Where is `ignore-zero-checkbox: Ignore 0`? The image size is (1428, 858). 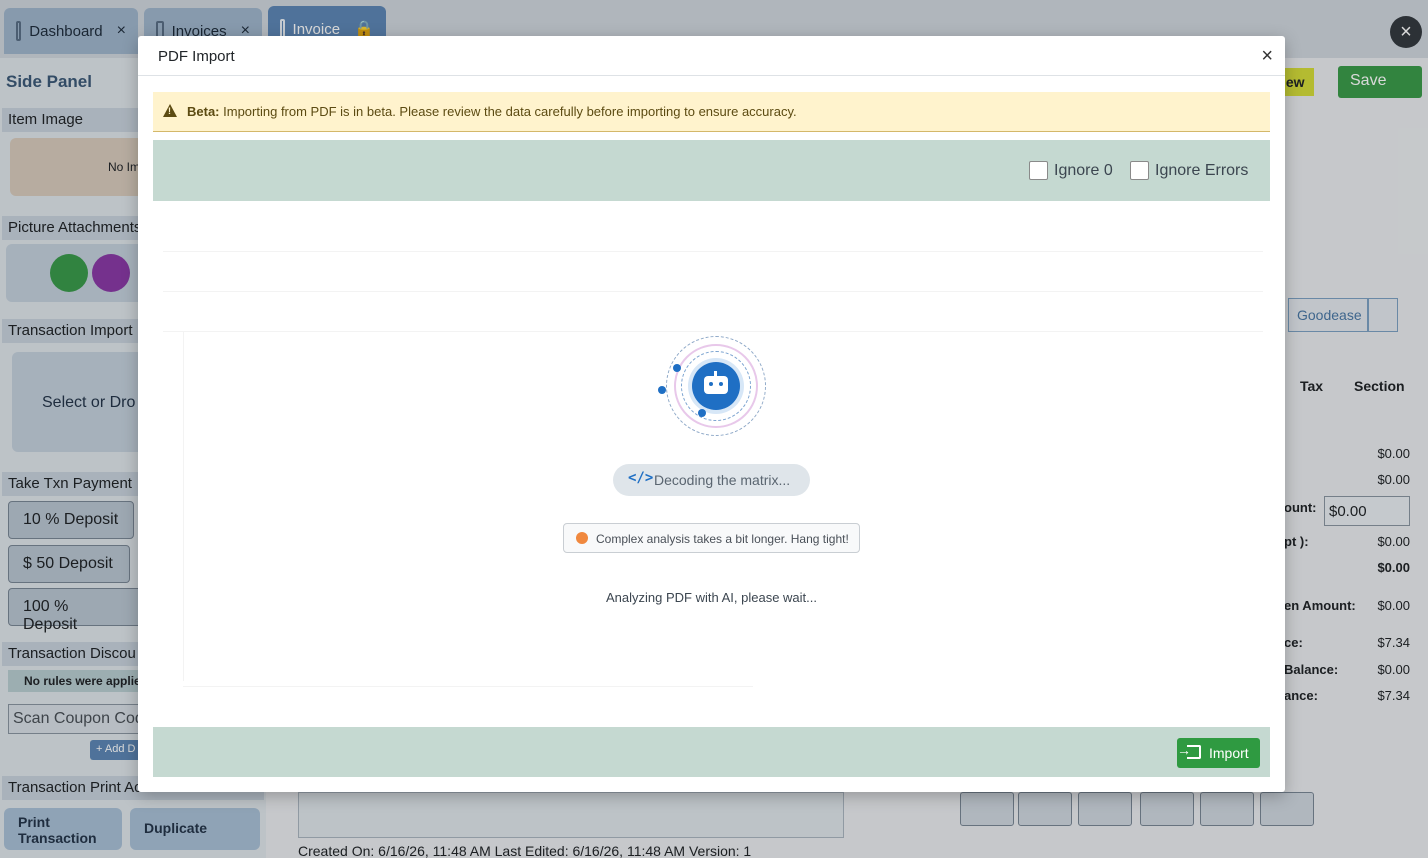 ignore-zero-checkbox: Ignore 0 is located at coordinates (1071, 170).